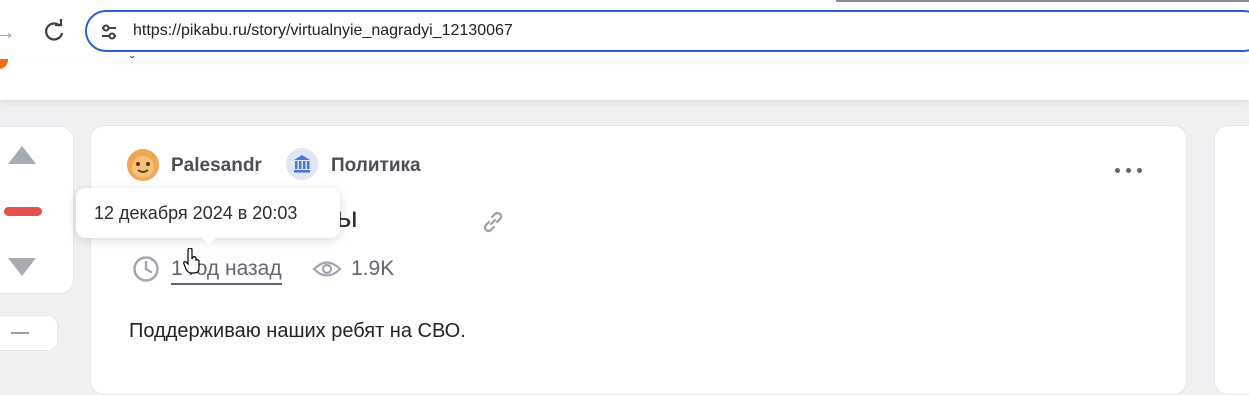 This screenshot has width=1249, height=395. I want to click on vote-up-icon, so click(22, 155).